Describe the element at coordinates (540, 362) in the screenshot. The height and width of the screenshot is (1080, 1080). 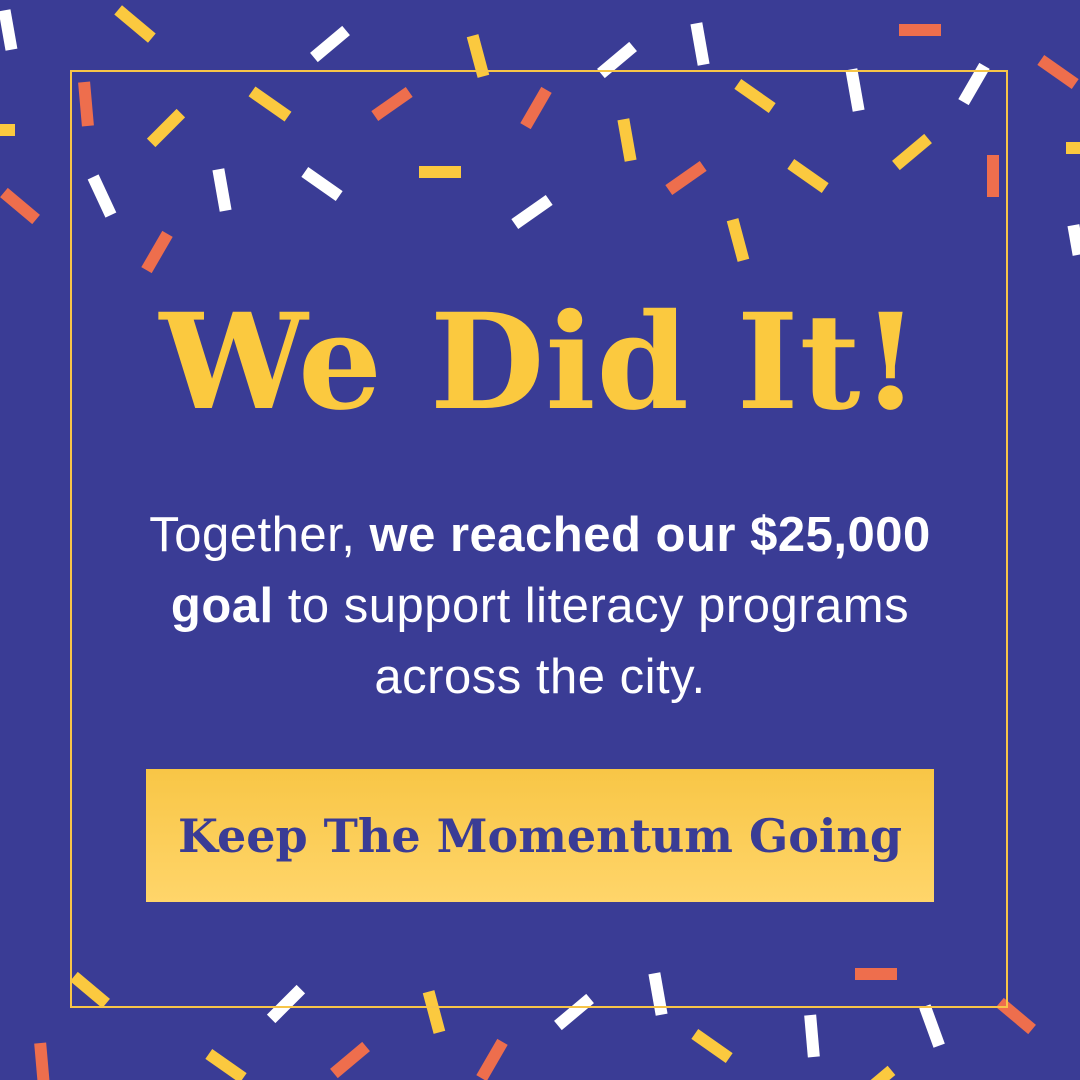
I see `headline: We Did It!` at that location.